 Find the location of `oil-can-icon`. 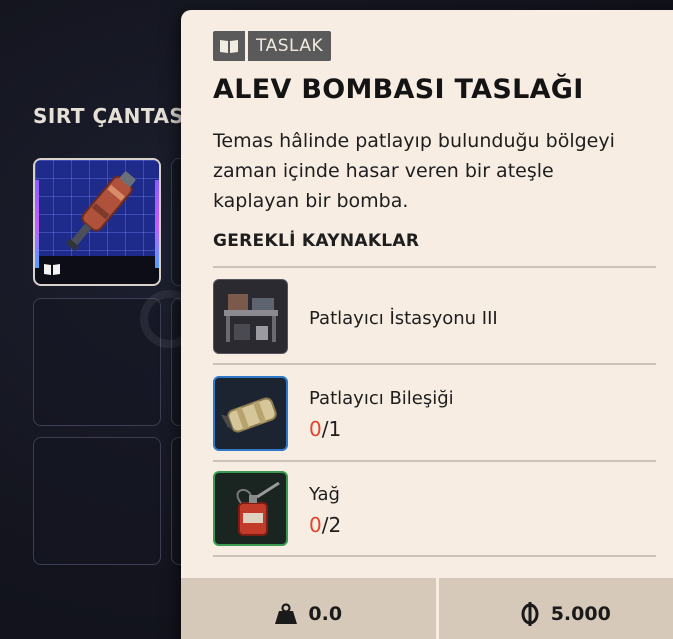

oil-can-icon is located at coordinates (250, 508).